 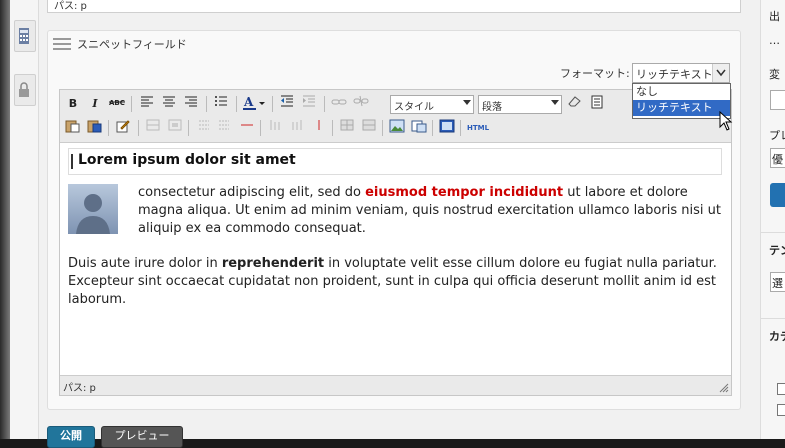 I want to click on format-option-none: なし, so click(x=681, y=92).